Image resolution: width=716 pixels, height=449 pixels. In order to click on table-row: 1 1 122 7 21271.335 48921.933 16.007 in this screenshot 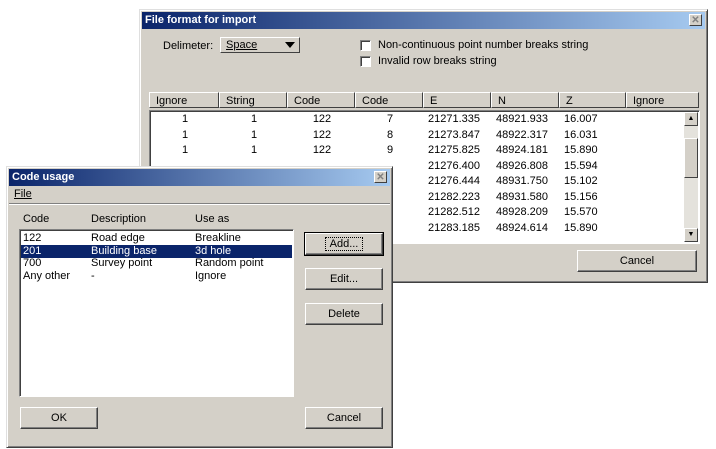, I will do `click(417, 120)`.